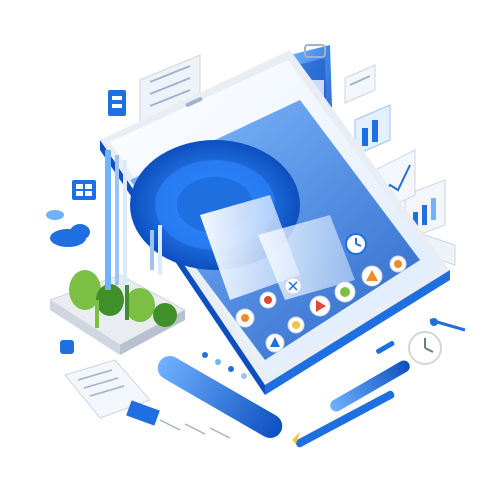  Describe the element at coordinates (55, 215) in the screenshot. I see `cloud-icon-small` at that location.